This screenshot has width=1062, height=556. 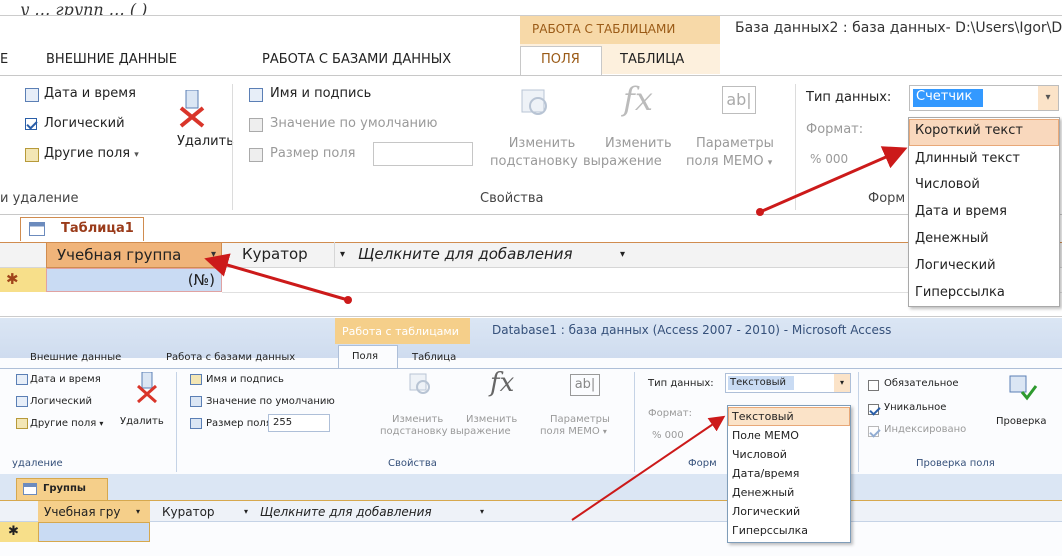 What do you see at coordinates (833, 180) in the screenshot?
I see `arrow-to-top-dropdown` at bounding box center [833, 180].